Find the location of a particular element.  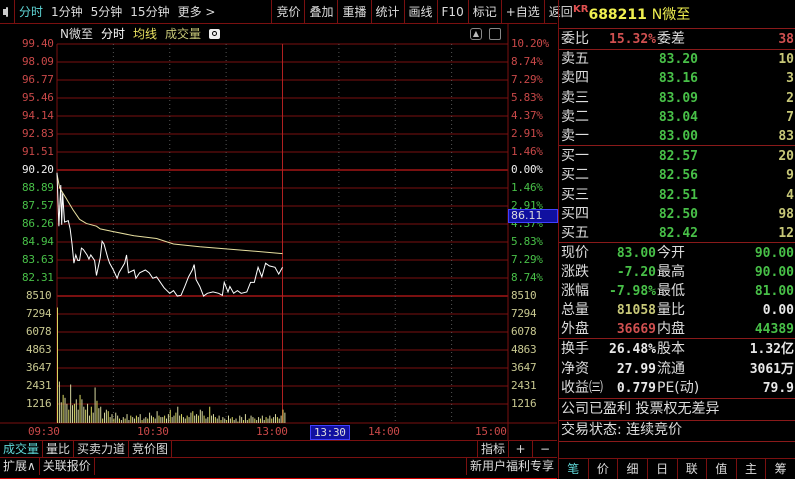

zoom-up-icon: ▲ is located at coordinates (476, 34).